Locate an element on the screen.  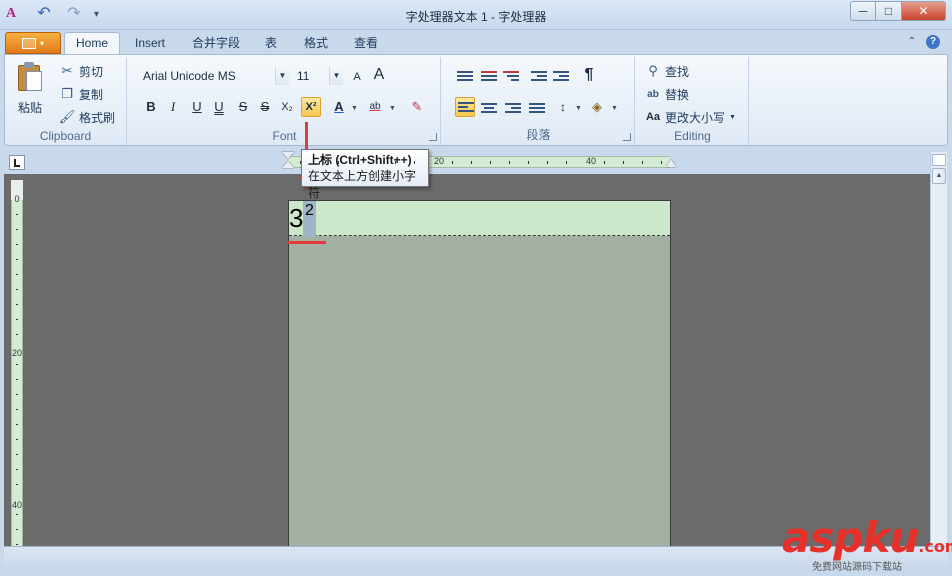
vertical-scrollbar: ▲ is located at coordinates (938, 349).